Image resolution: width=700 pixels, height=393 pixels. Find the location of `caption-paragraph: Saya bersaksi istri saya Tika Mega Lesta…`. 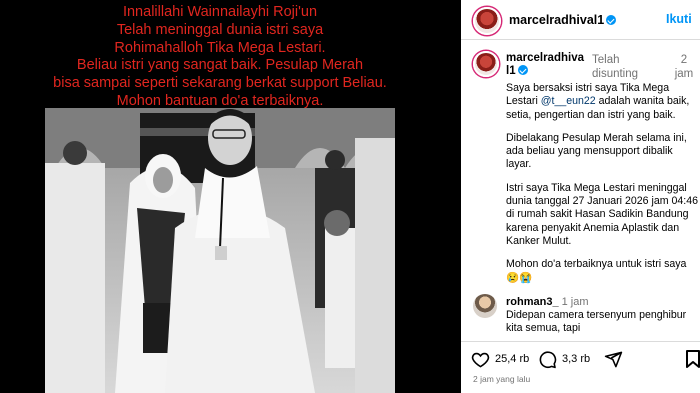

caption-paragraph: Saya bersaksi istri saya Tika Mega Lesta… is located at coordinates (602, 102).